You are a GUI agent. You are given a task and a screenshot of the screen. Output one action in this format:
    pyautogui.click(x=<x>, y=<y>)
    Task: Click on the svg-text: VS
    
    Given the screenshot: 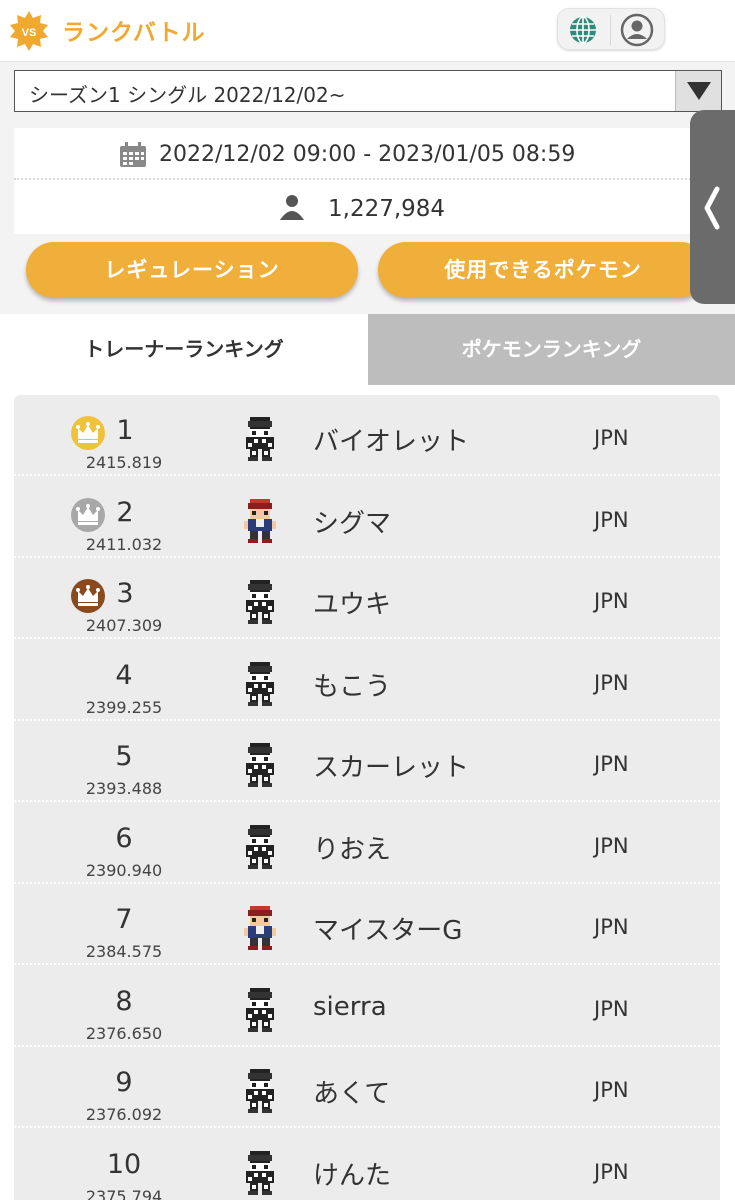 What is the action you would take?
    pyautogui.click(x=29, y=33)
    